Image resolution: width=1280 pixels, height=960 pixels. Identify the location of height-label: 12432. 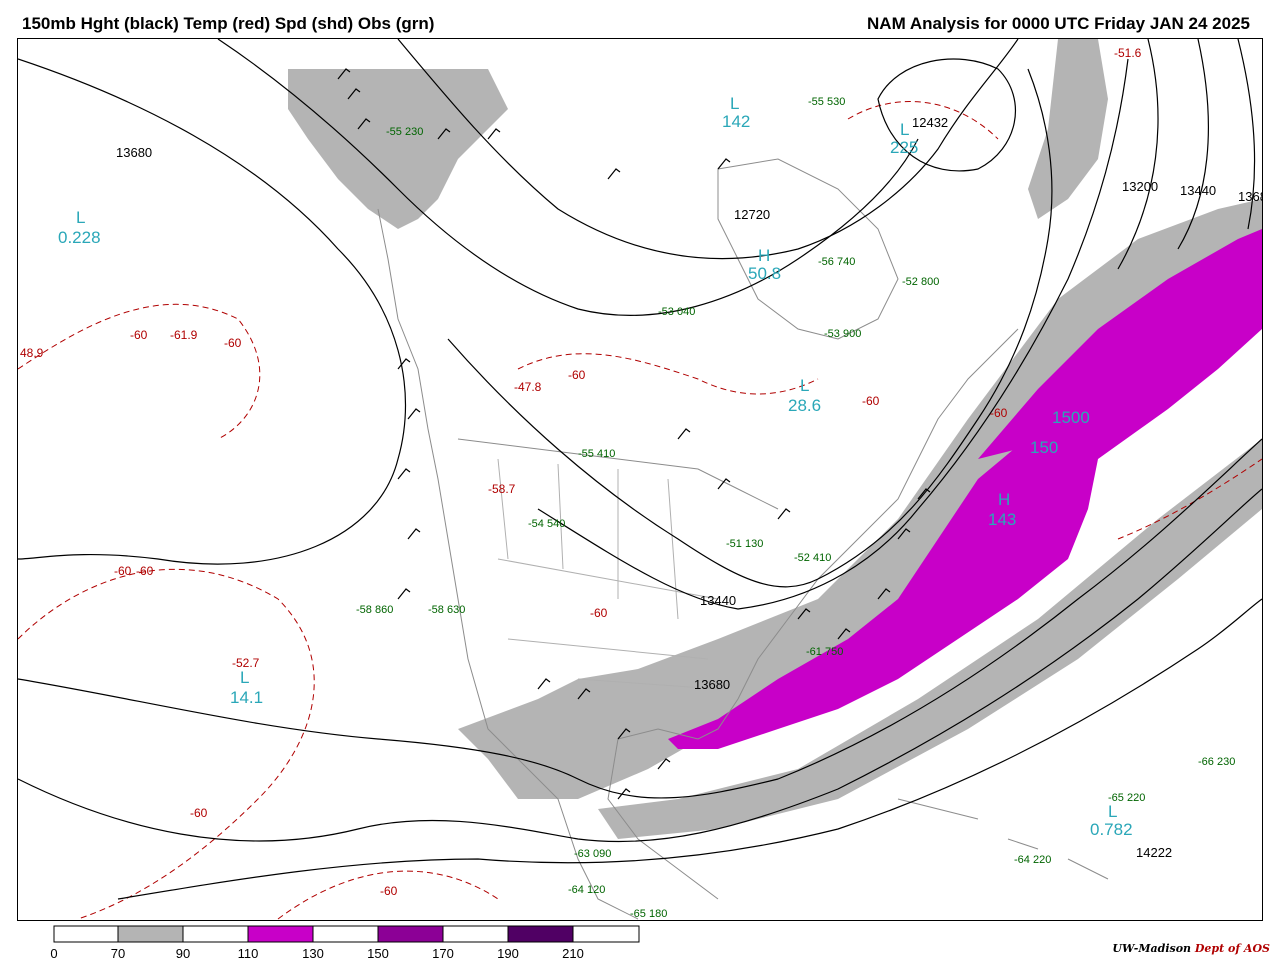
(930, 122).